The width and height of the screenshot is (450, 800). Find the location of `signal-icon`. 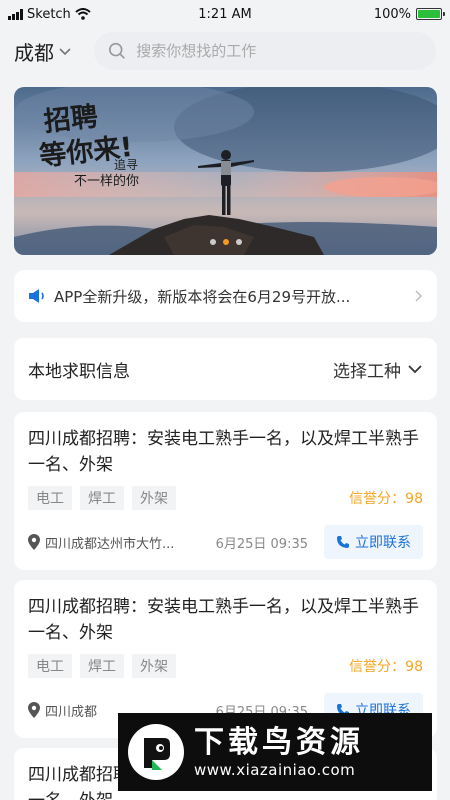

signal-icon is located at coordinates (15, 14).